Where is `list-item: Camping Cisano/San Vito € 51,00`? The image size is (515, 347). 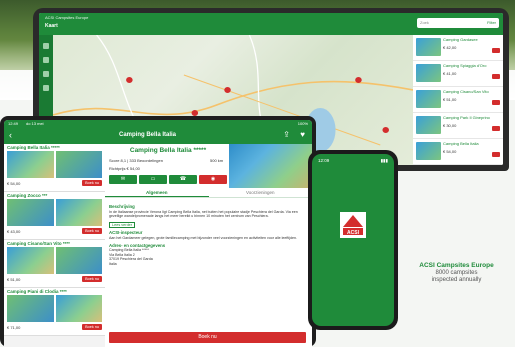
list-item: Camping Cisano/San Vito € 51,00 is located at coordinates (458, 100).